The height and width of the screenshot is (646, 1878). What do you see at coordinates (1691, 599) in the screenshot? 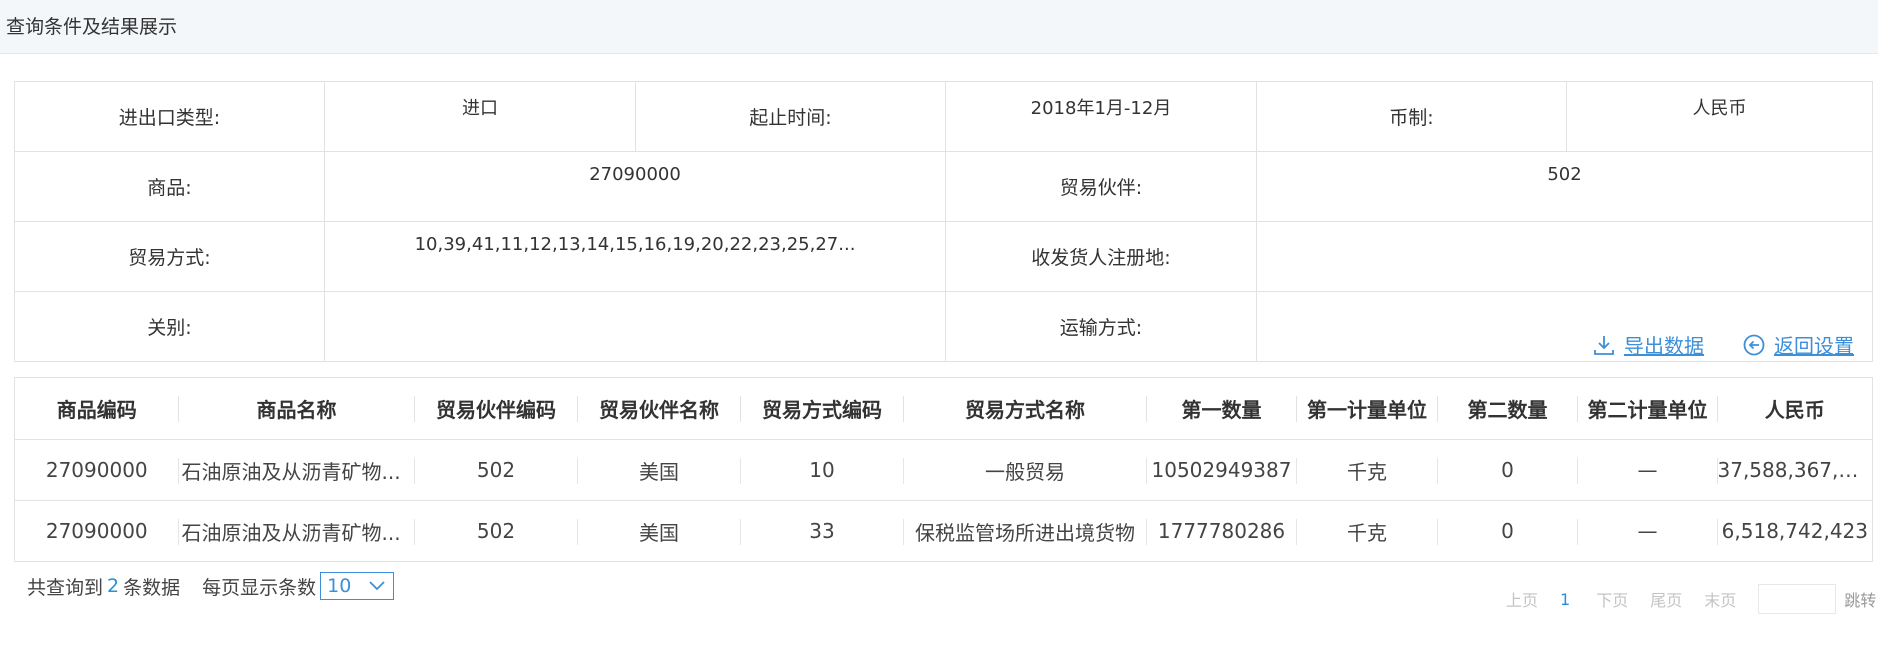
I see `pagination: 上页 1 下页 尾页 末页 跳转` at bounding box center [1691, 599].